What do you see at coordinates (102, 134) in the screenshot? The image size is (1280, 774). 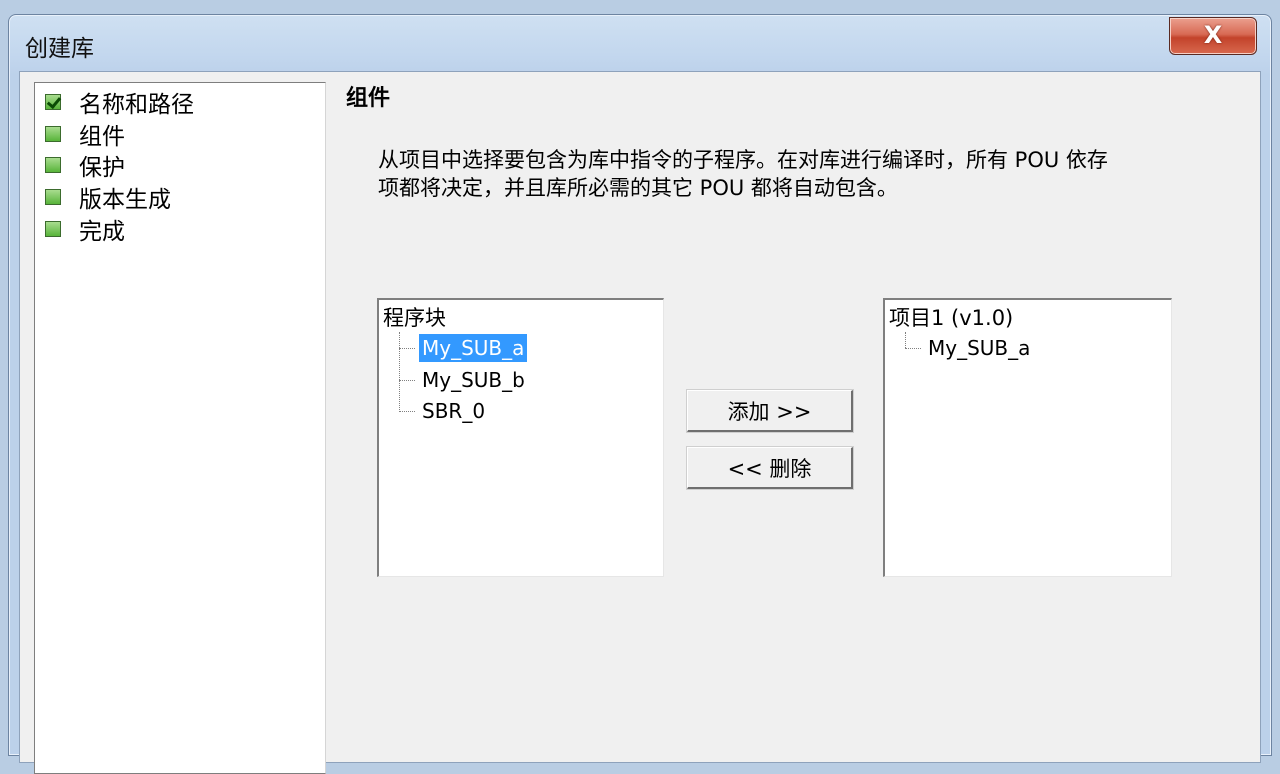 I see `nav-item-label: 组件` at bounding box center [102, 134].